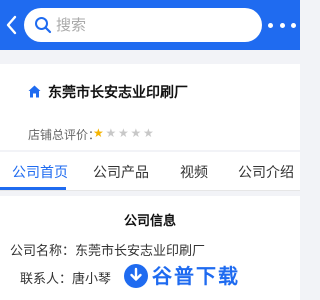 This screenshot has height=300, width=320. Describe the element at coordinates (194, 172) in the screenshot. I see `tab-video: 视频` at that location.